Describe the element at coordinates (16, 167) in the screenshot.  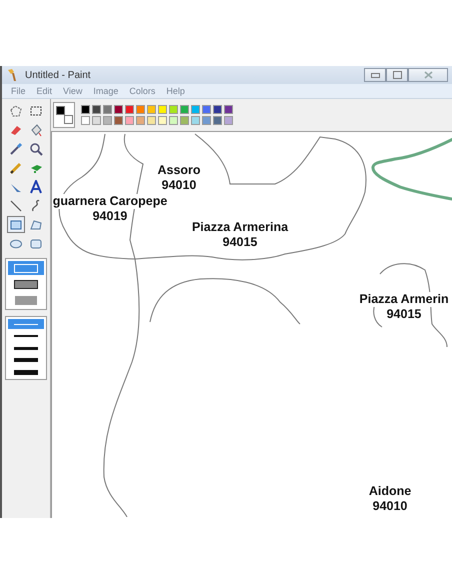
I see `pencil-icon` at that location.